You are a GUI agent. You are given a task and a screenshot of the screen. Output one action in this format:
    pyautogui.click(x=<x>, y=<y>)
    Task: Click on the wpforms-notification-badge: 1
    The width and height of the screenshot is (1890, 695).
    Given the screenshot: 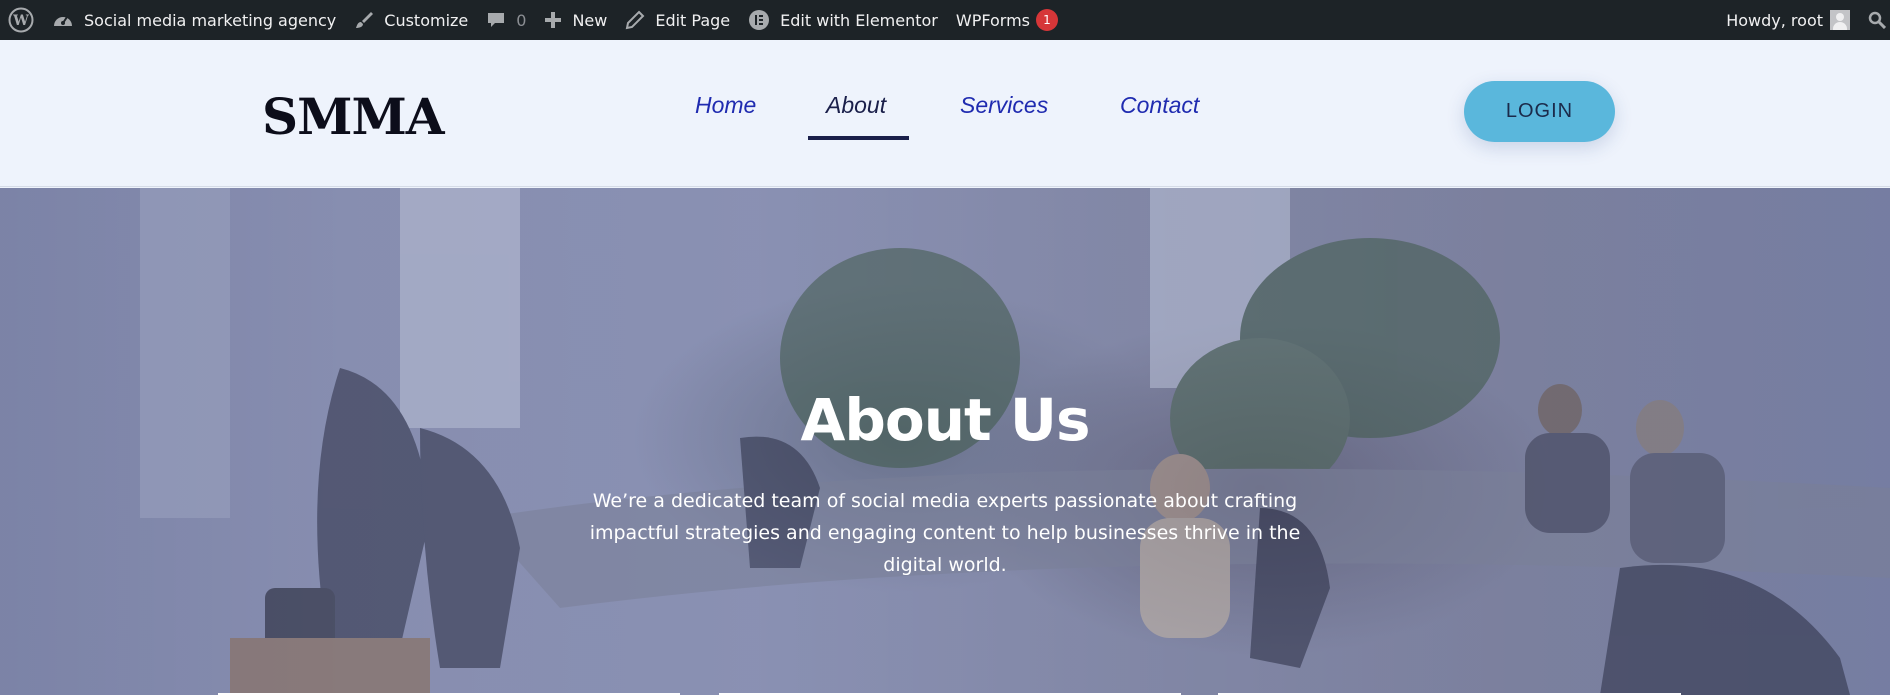 What is the action you would take?
    pyautogui.click(x=1046, y=20)
    